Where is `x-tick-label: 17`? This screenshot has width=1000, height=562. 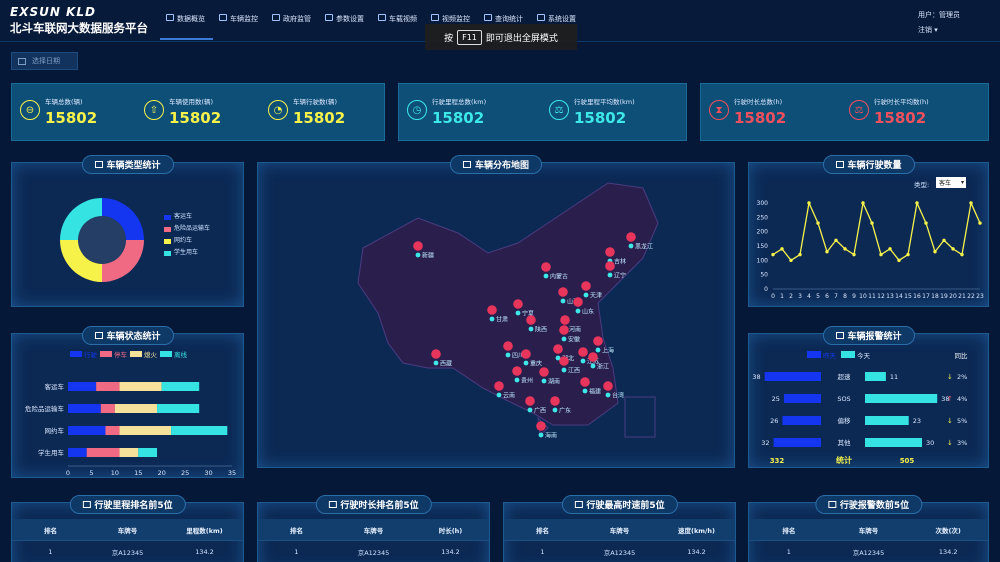
x-tick-label: 17 is located at coordinates (926, 296).